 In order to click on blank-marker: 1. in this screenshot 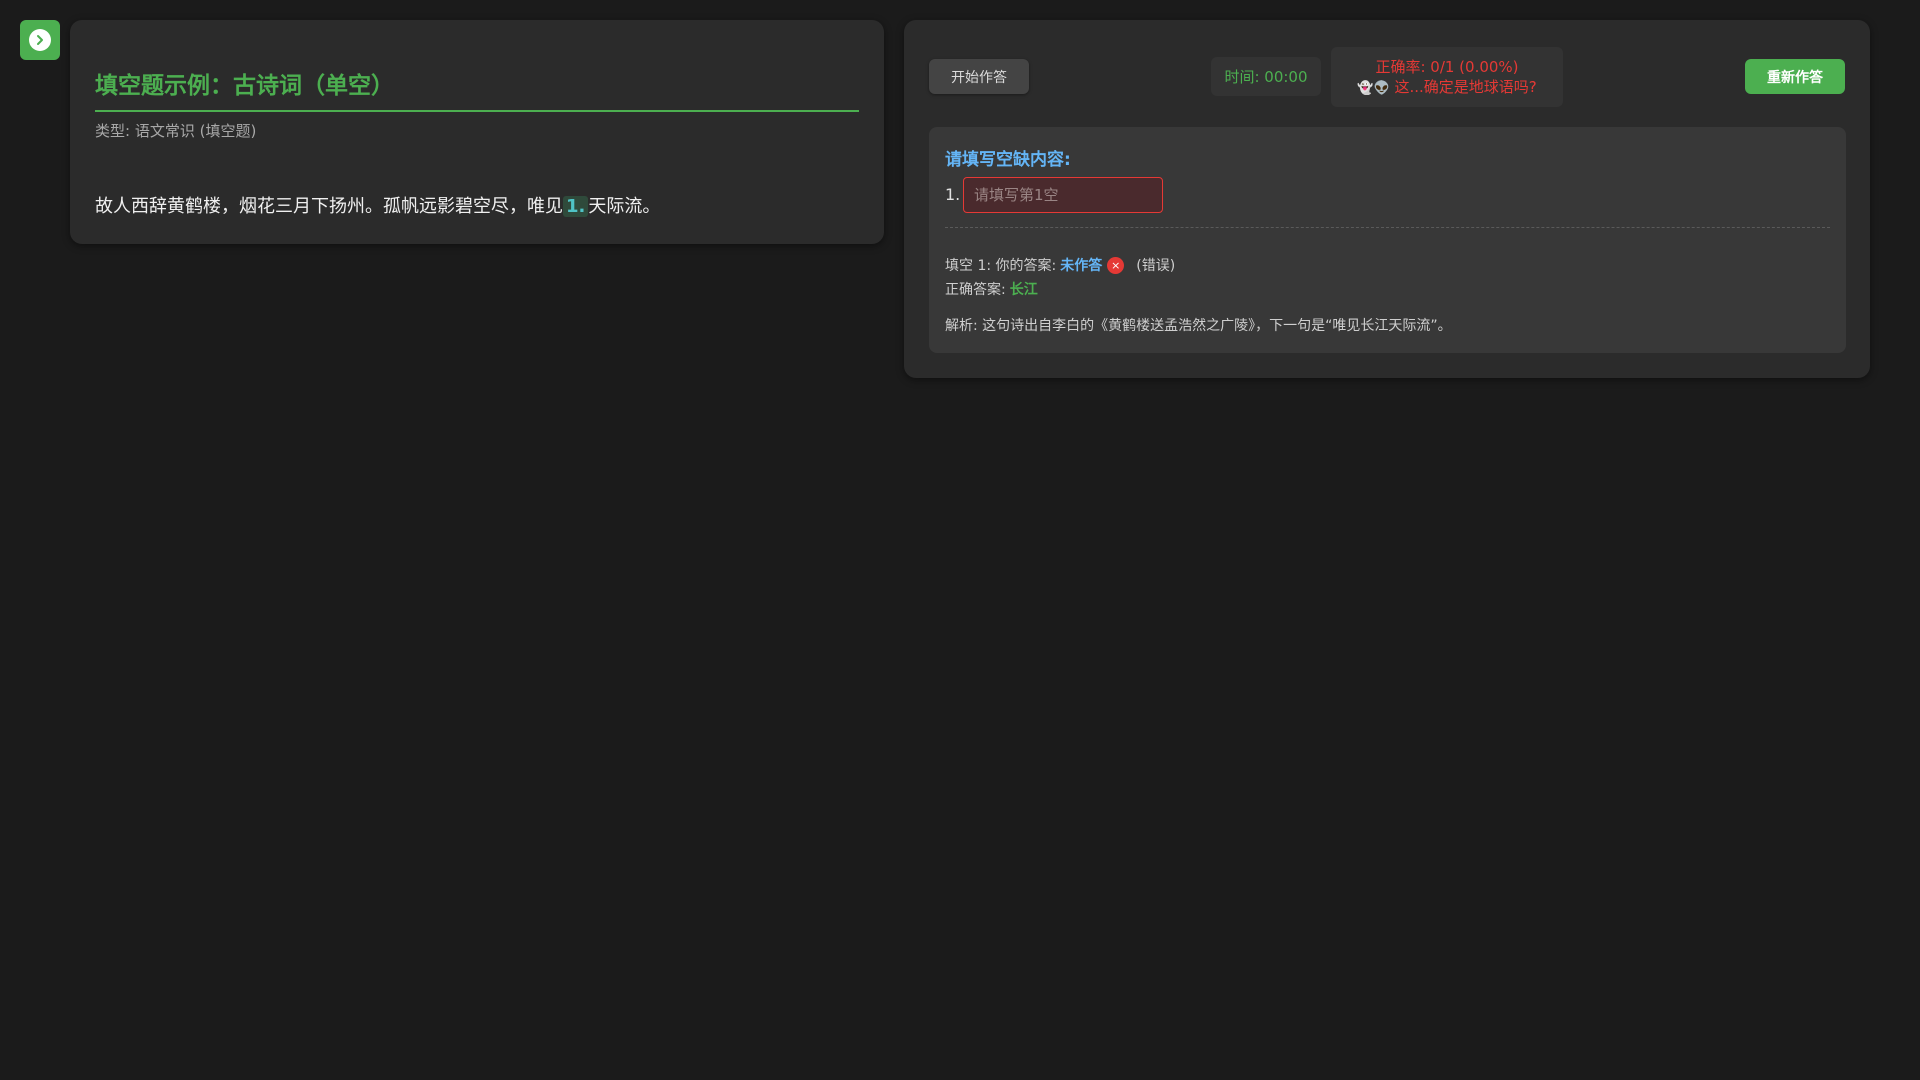, I will do `click(576, 206)`.